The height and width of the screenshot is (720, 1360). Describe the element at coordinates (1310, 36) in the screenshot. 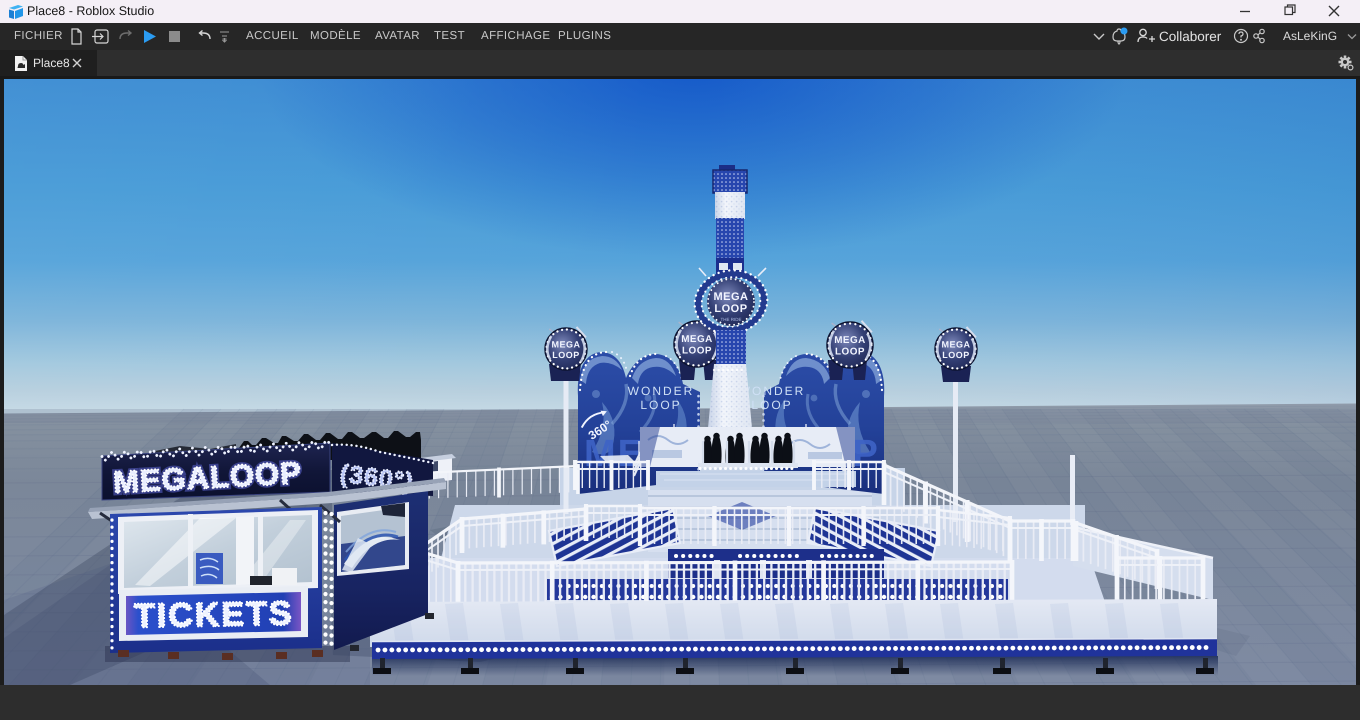

I see `svg-text: AsLeKinG` at that location.